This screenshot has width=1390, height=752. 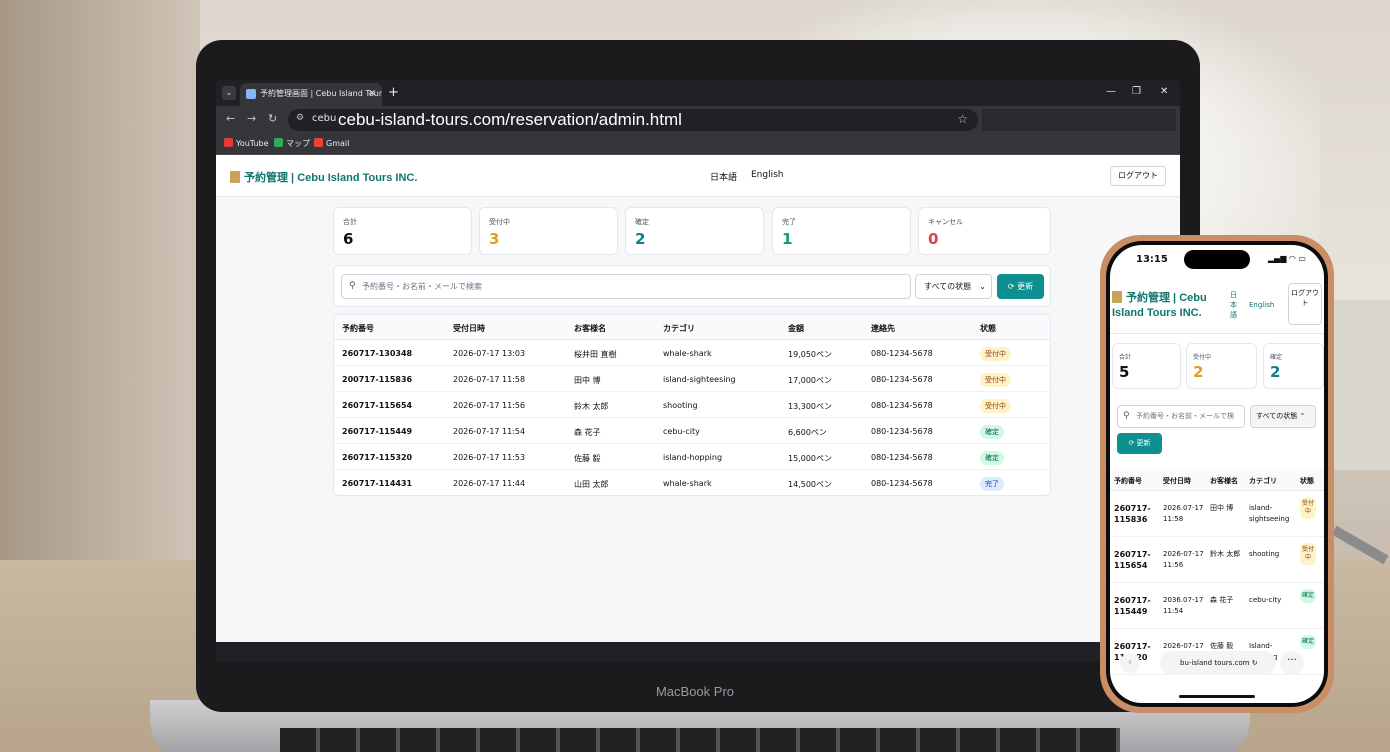 What do you see at coordinates (377, 353) in the screenshot?
I see `cell-id: 260717-130348` at bounding box center [377, 353].